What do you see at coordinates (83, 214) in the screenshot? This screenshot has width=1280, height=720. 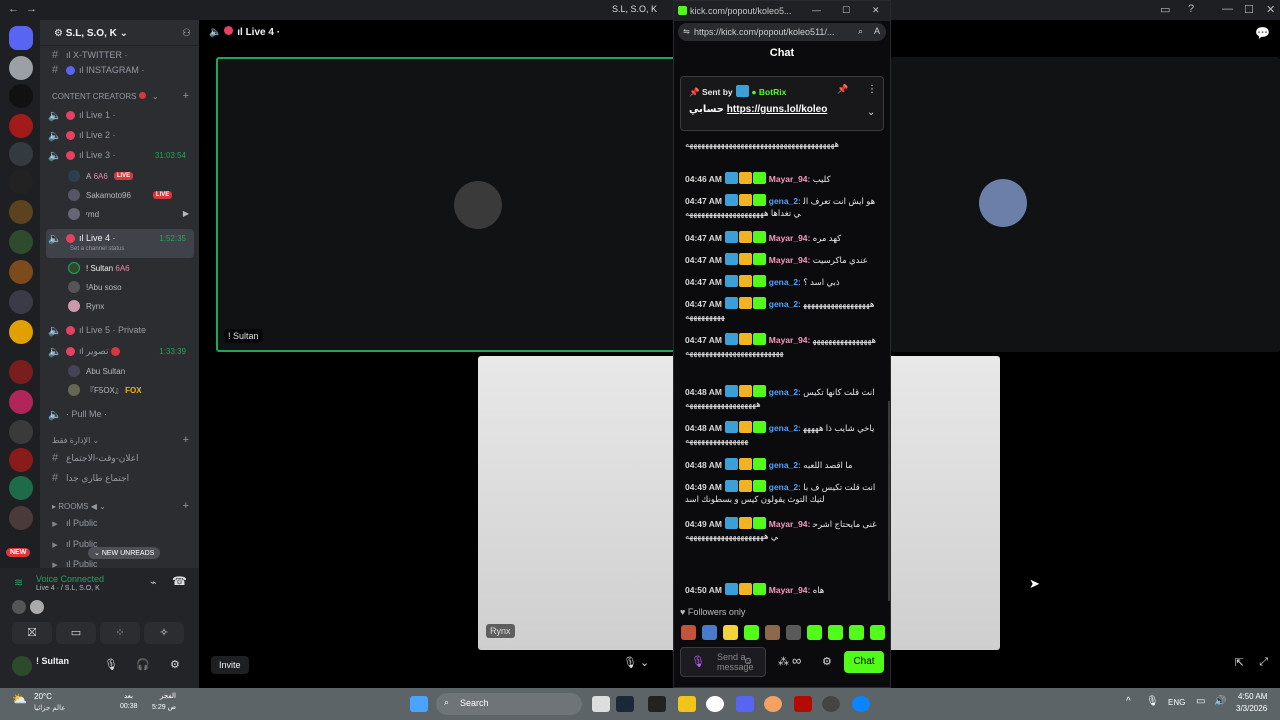 I see `voice-user: ʳmd` at bounding box center [83, 214].